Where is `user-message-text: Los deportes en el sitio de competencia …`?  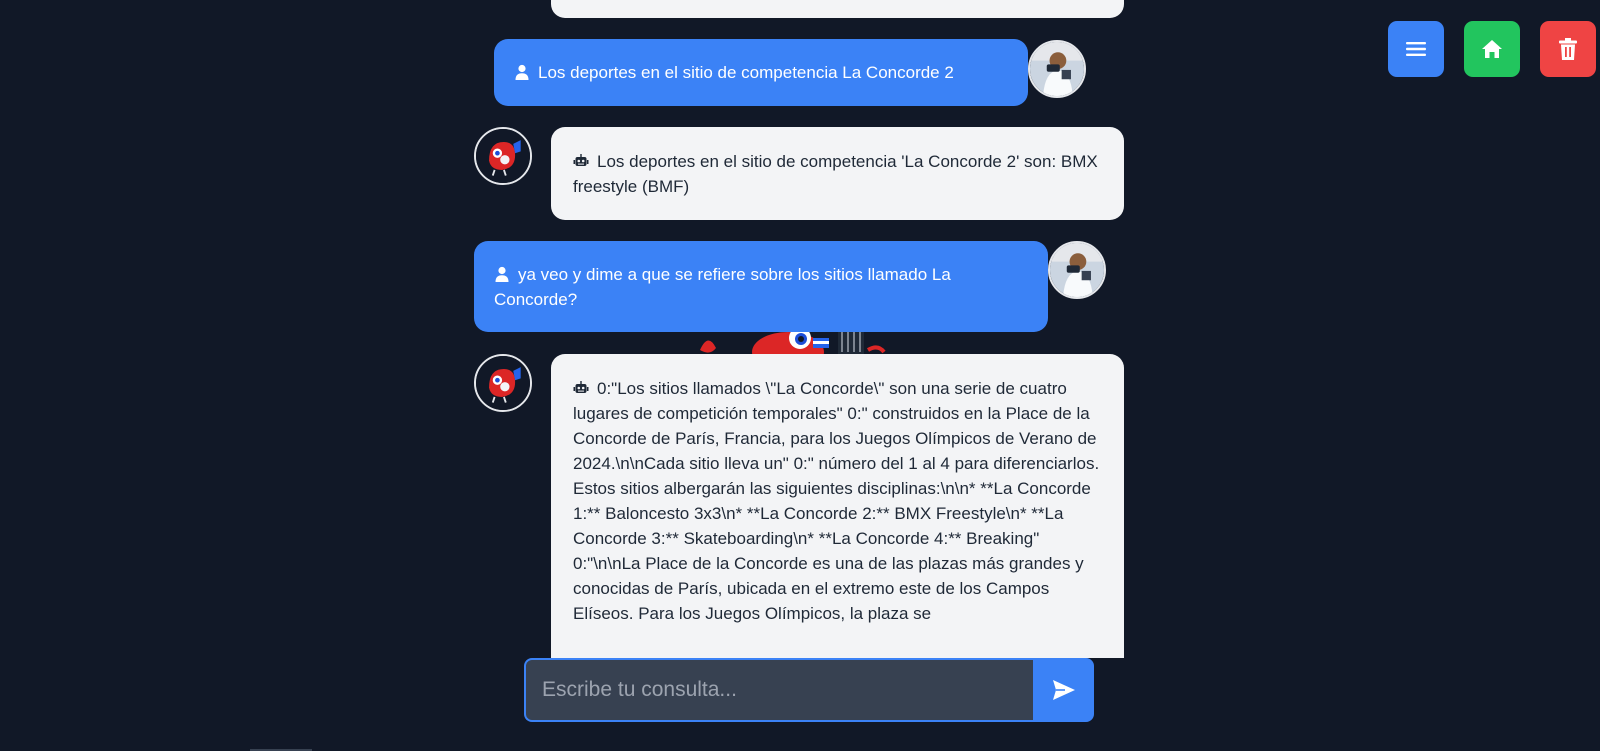 user-message-text: Los deportes en el sitio de competencia … is located at coordinates (746, 72).